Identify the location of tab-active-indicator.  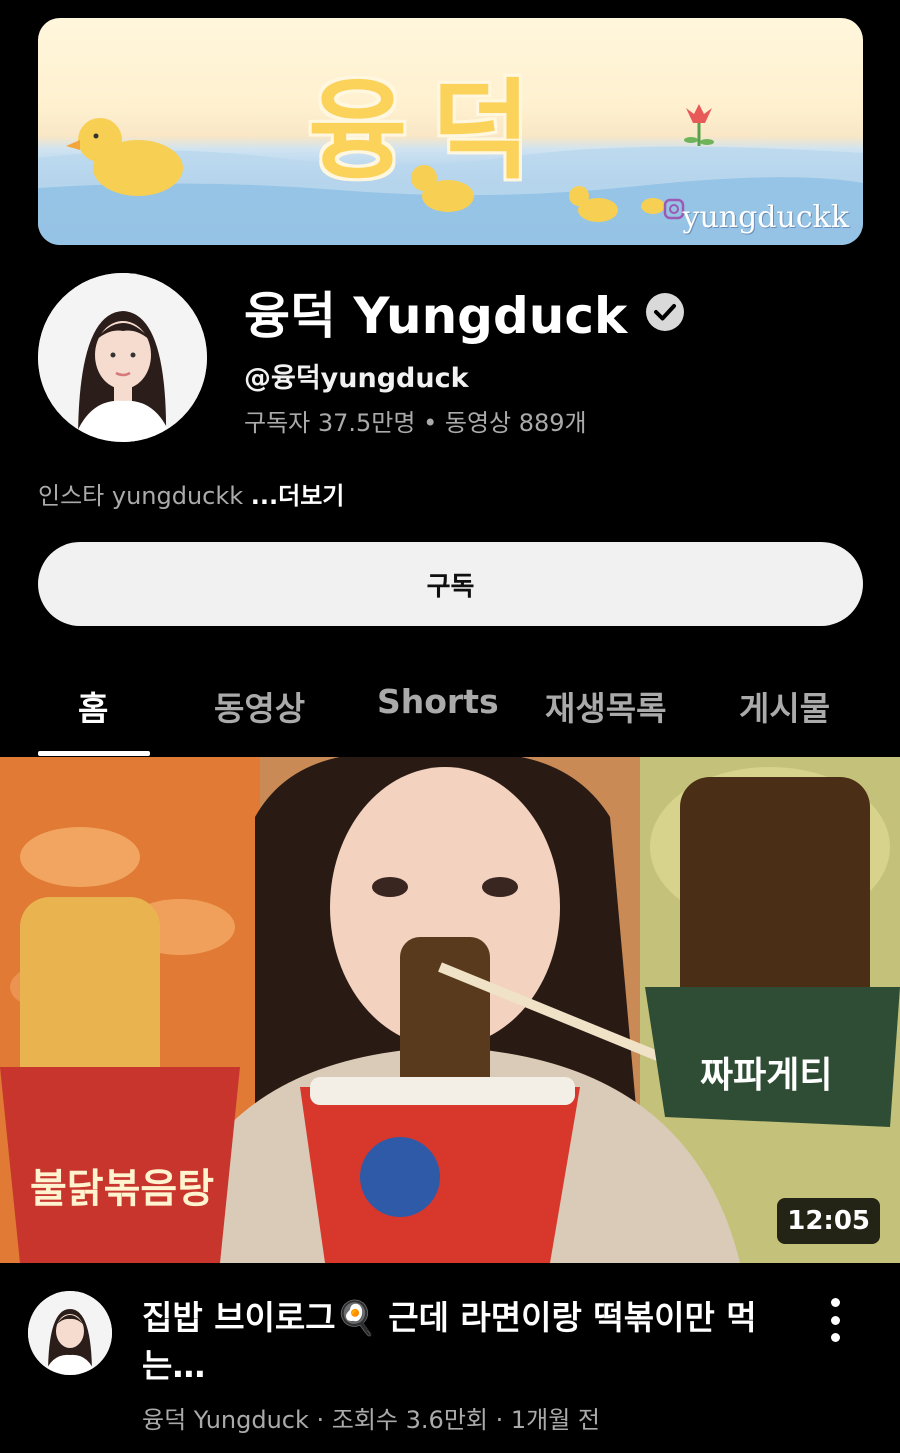
(94, 753).